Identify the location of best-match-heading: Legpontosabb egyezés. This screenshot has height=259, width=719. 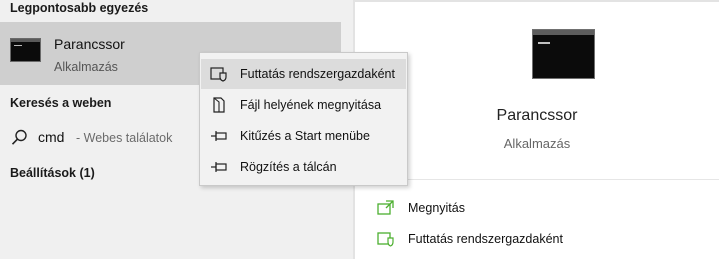
(79, 8).